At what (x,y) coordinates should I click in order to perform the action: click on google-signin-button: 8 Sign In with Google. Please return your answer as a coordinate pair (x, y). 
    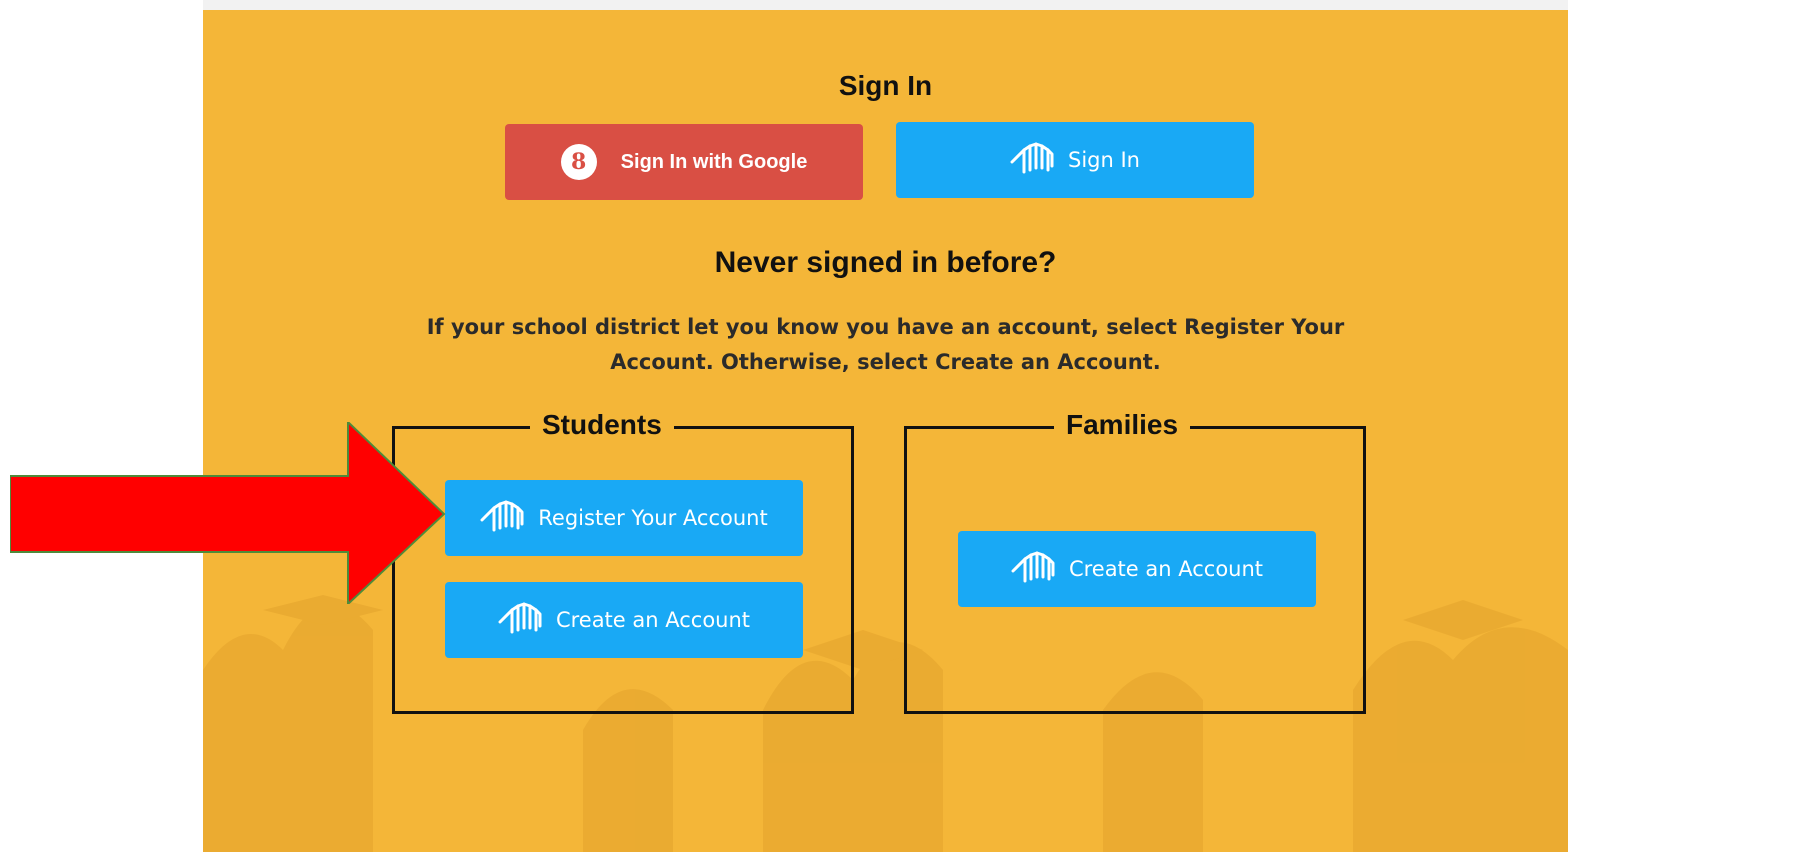
    Looking at the image, I should click on (684, 162).